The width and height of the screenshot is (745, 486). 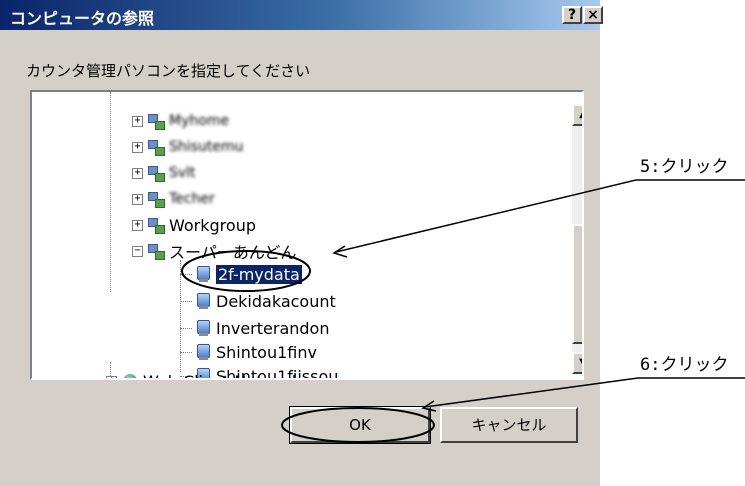 I want to click on highlight-ellipse-ok, so click(x=358, y=425).